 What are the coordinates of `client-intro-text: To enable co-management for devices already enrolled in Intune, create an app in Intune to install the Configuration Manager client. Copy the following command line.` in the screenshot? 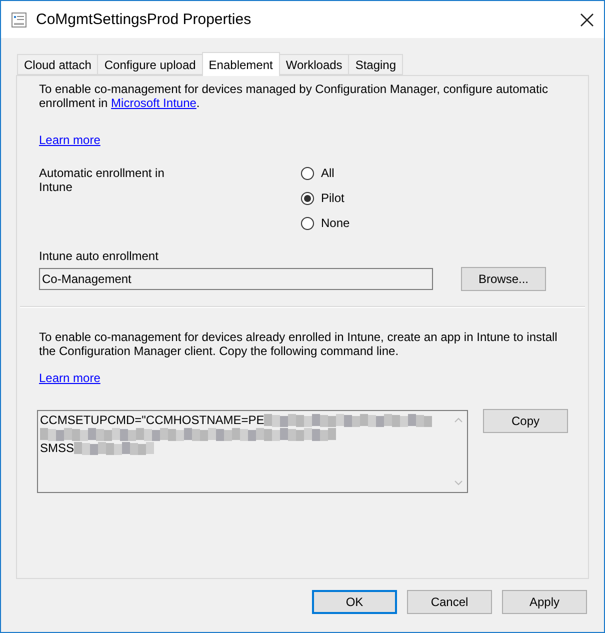 It's located at (298, 344).